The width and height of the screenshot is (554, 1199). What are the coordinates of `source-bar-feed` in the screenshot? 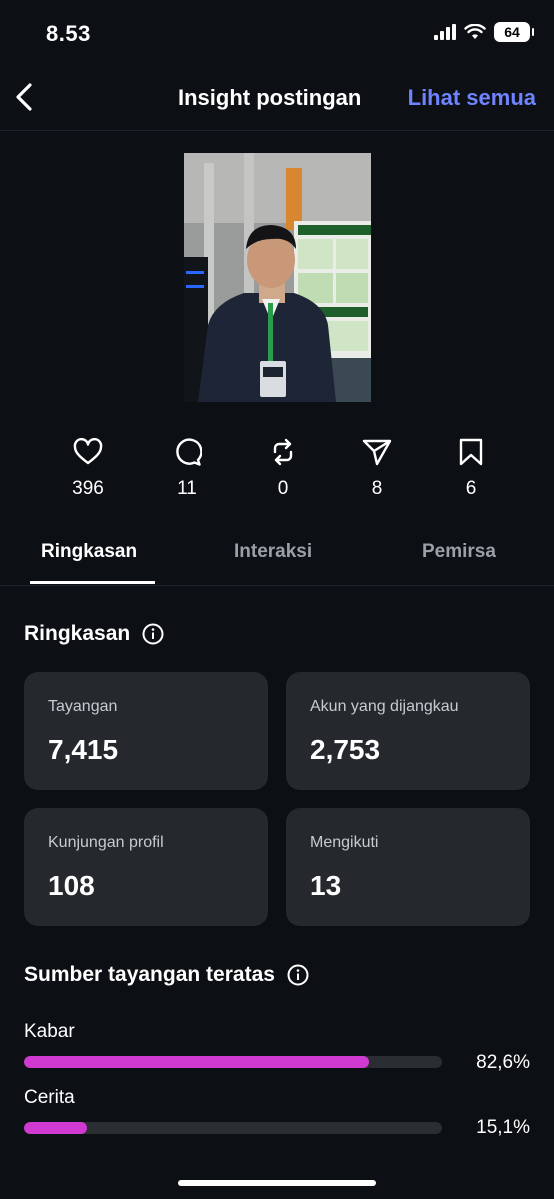 It's located at (233, 1062).